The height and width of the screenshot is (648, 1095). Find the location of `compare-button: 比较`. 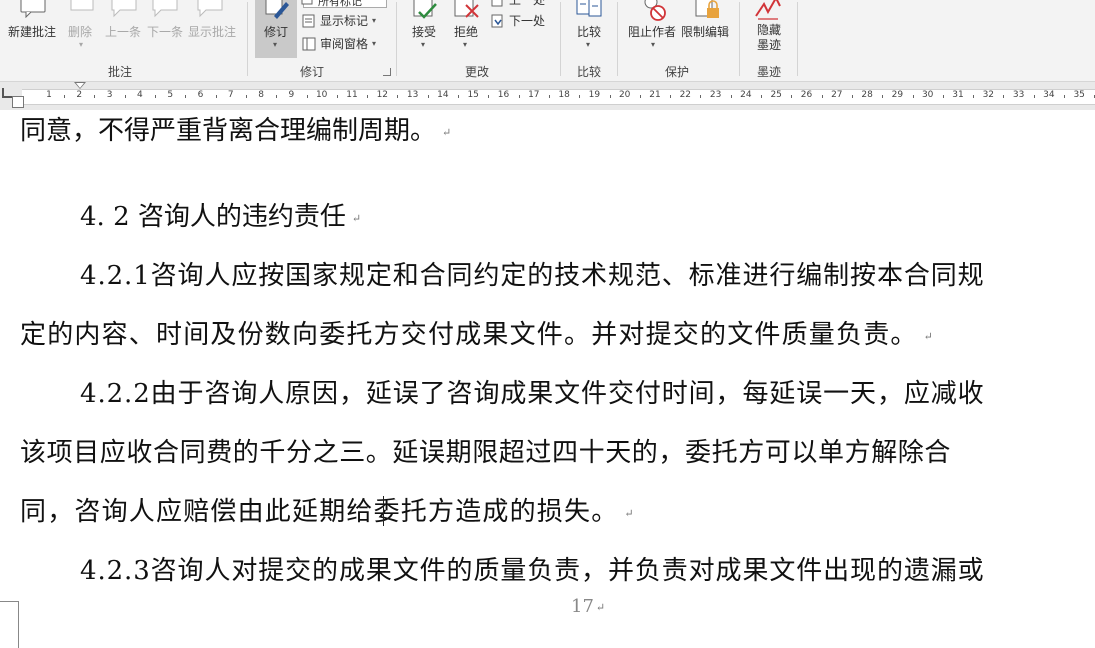

compare-button: 比较 is located at coordinates (589, 31).